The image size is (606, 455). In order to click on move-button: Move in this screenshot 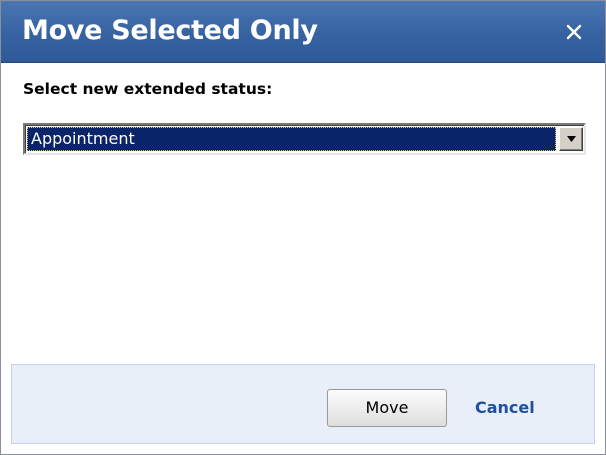, I will do `click(387, 408)`.